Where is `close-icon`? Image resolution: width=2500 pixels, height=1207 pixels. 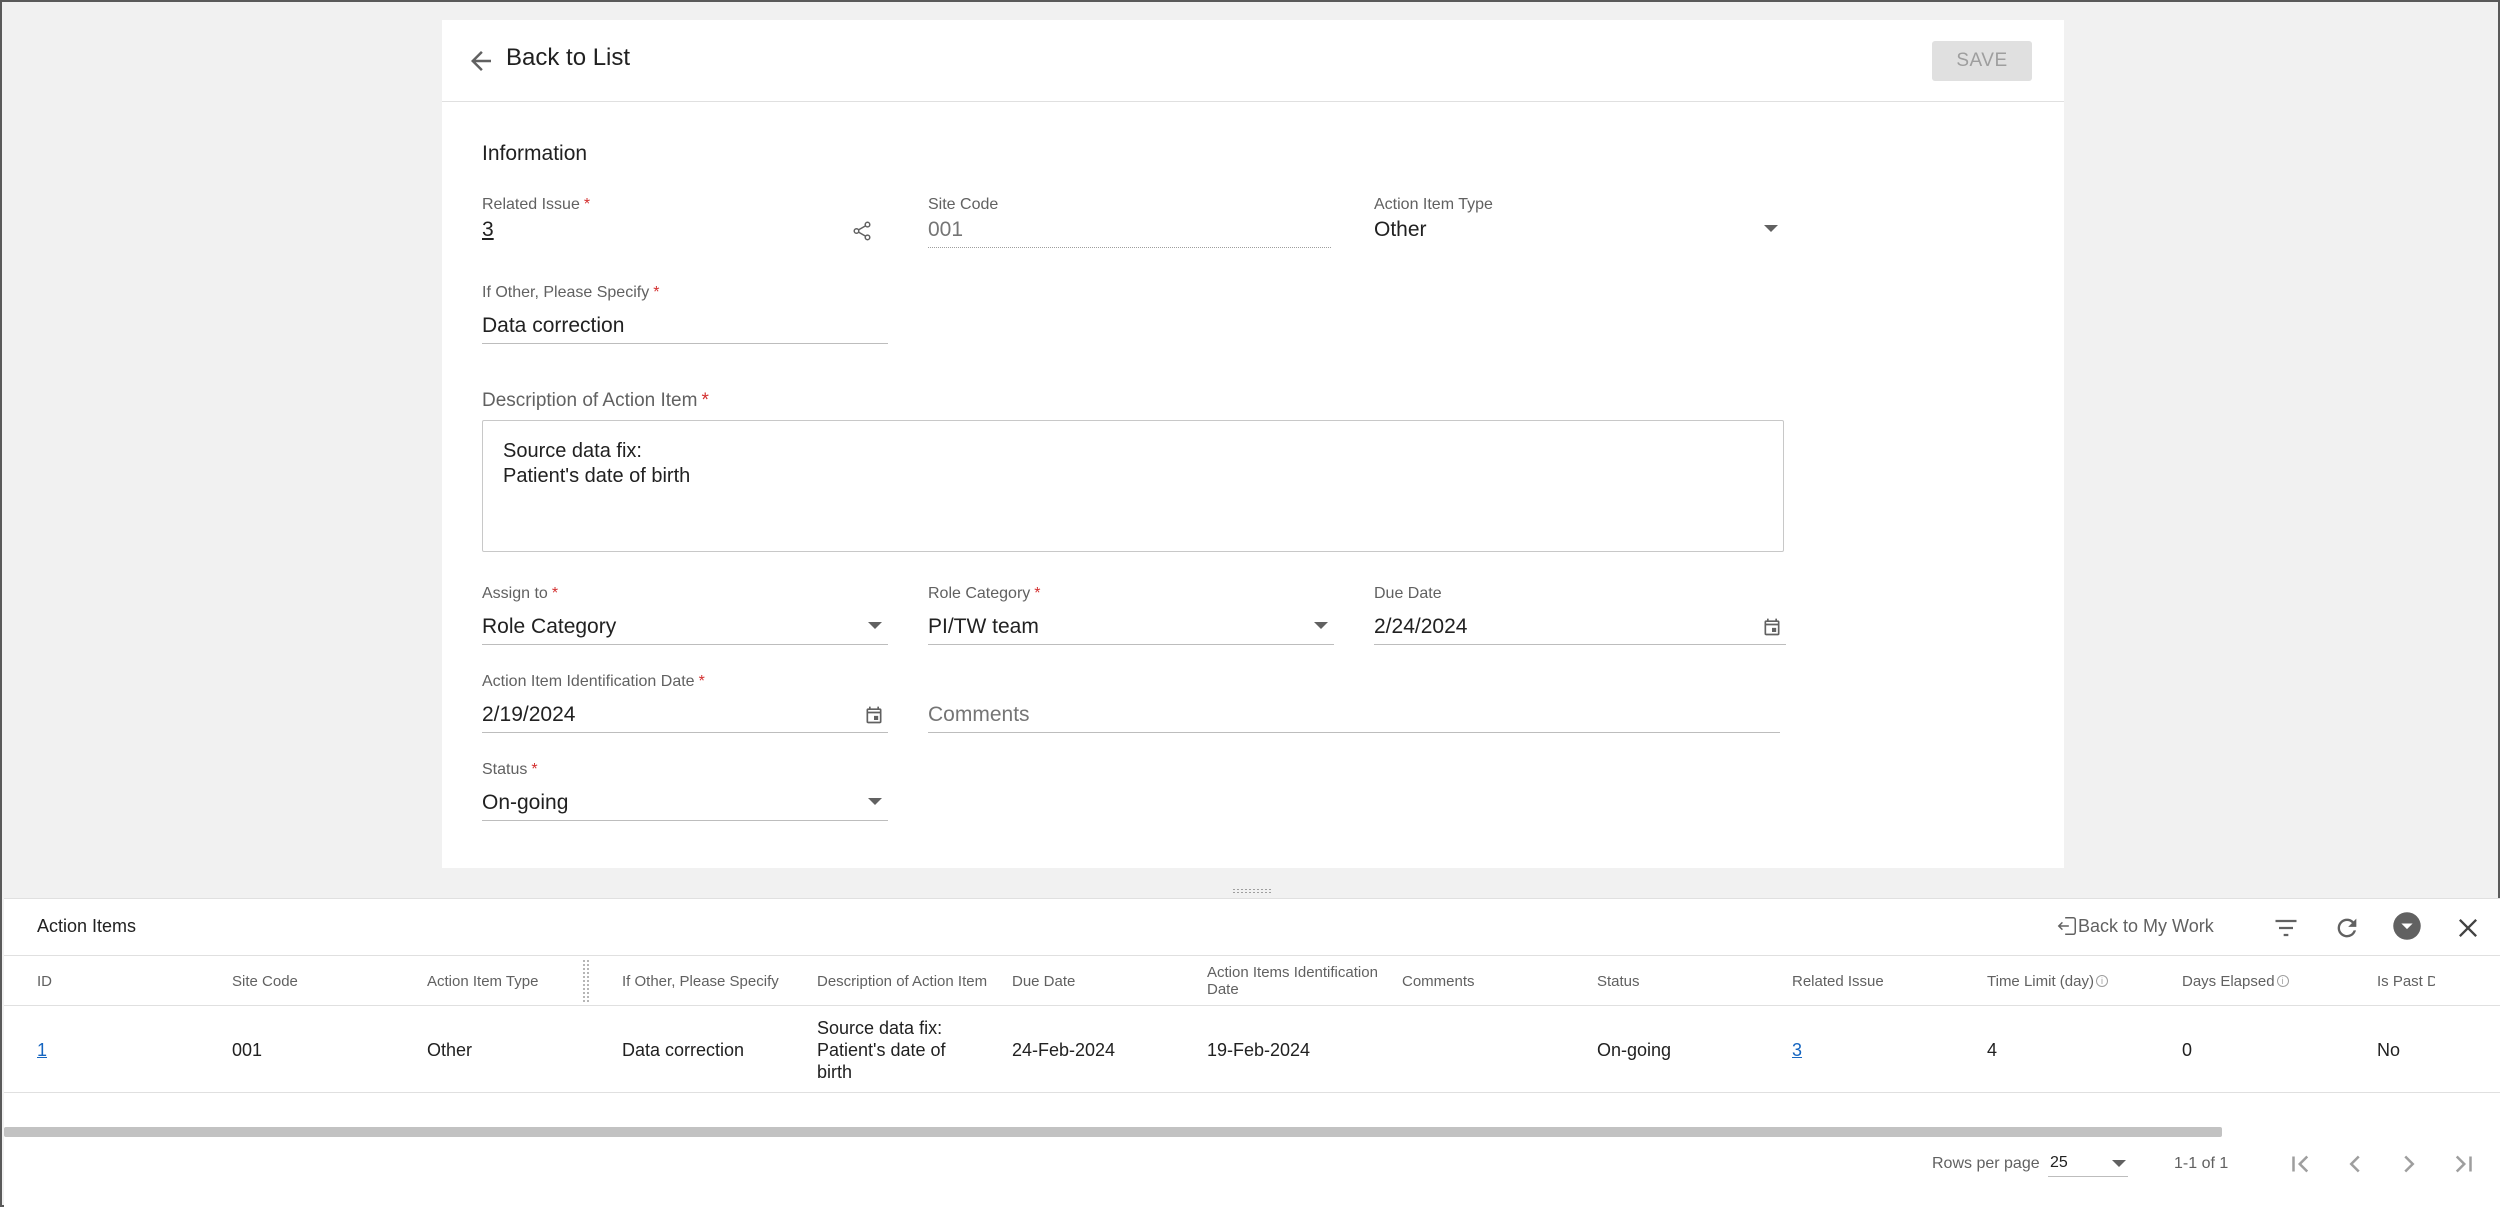
close-icon is located at coordinates (2468, 928).